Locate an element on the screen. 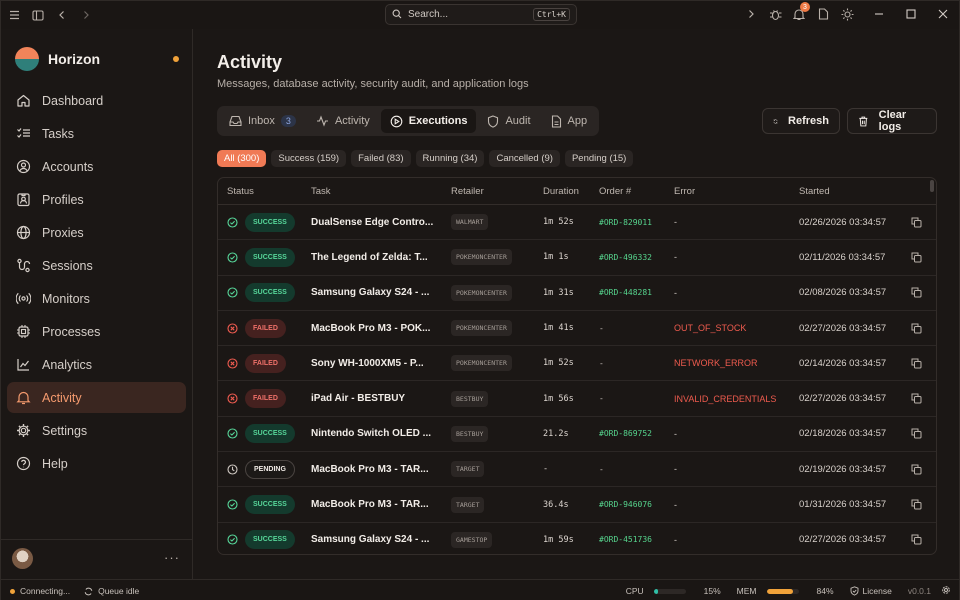 The height and width of the screenshot is (600, 960). sidebar-item-help: Help is located at coordinates (96, 463).